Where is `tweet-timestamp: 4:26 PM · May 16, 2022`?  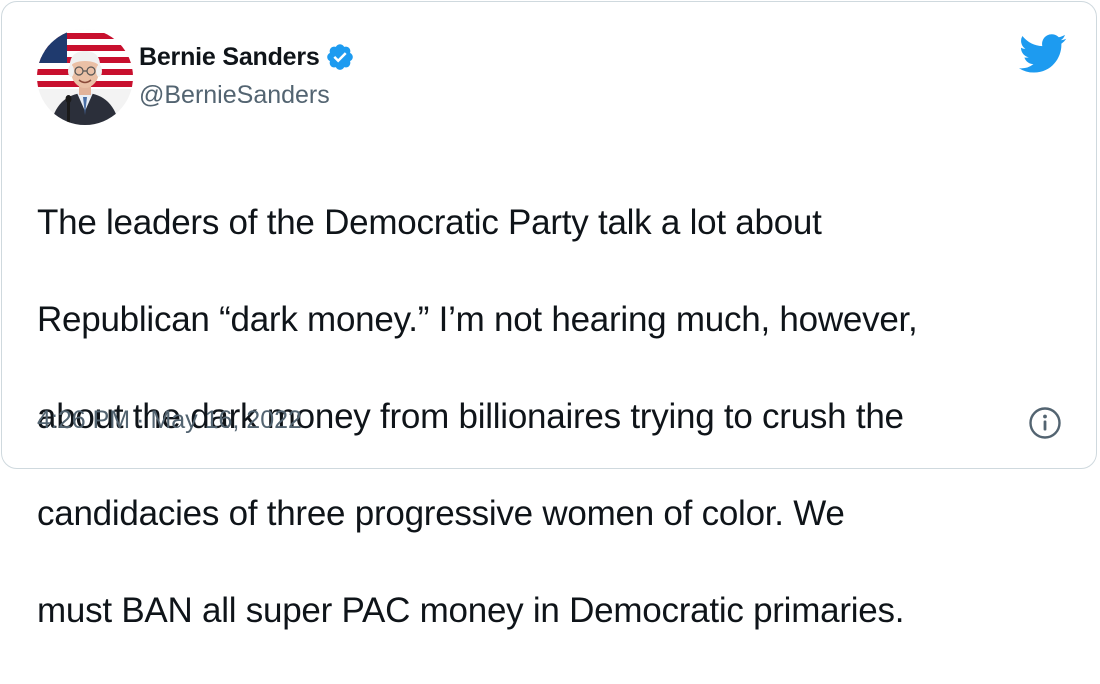 tweet-timestamp: 4:26 PM · May 16, 2022 is located at coordinates (169, 420).